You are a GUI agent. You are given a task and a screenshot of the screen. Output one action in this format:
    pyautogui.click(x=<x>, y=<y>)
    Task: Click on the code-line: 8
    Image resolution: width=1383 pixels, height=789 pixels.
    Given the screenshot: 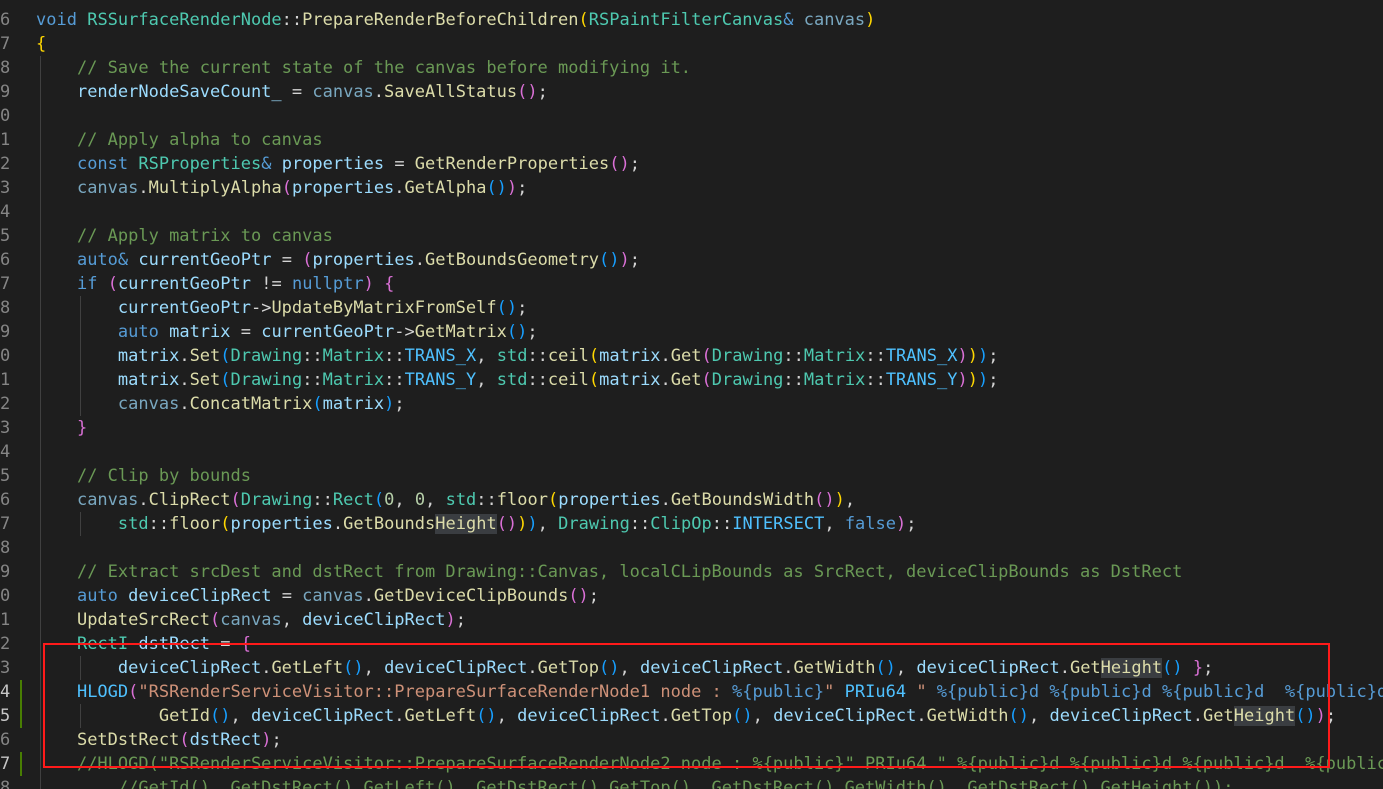 What is the action you would take?
    pyautogui.click(x=691, y=548)
    